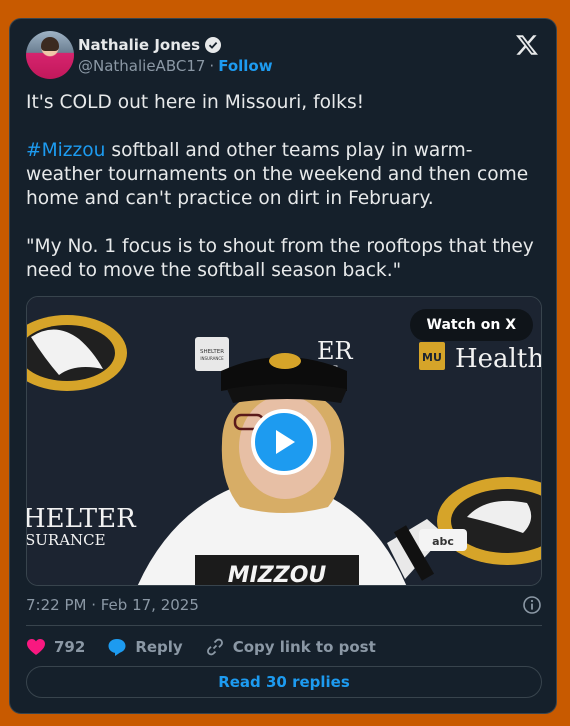 The image size is (570, 726). Describe the element at coordinates (214, 647) in the screenshot. I see `link-icon` at that location.